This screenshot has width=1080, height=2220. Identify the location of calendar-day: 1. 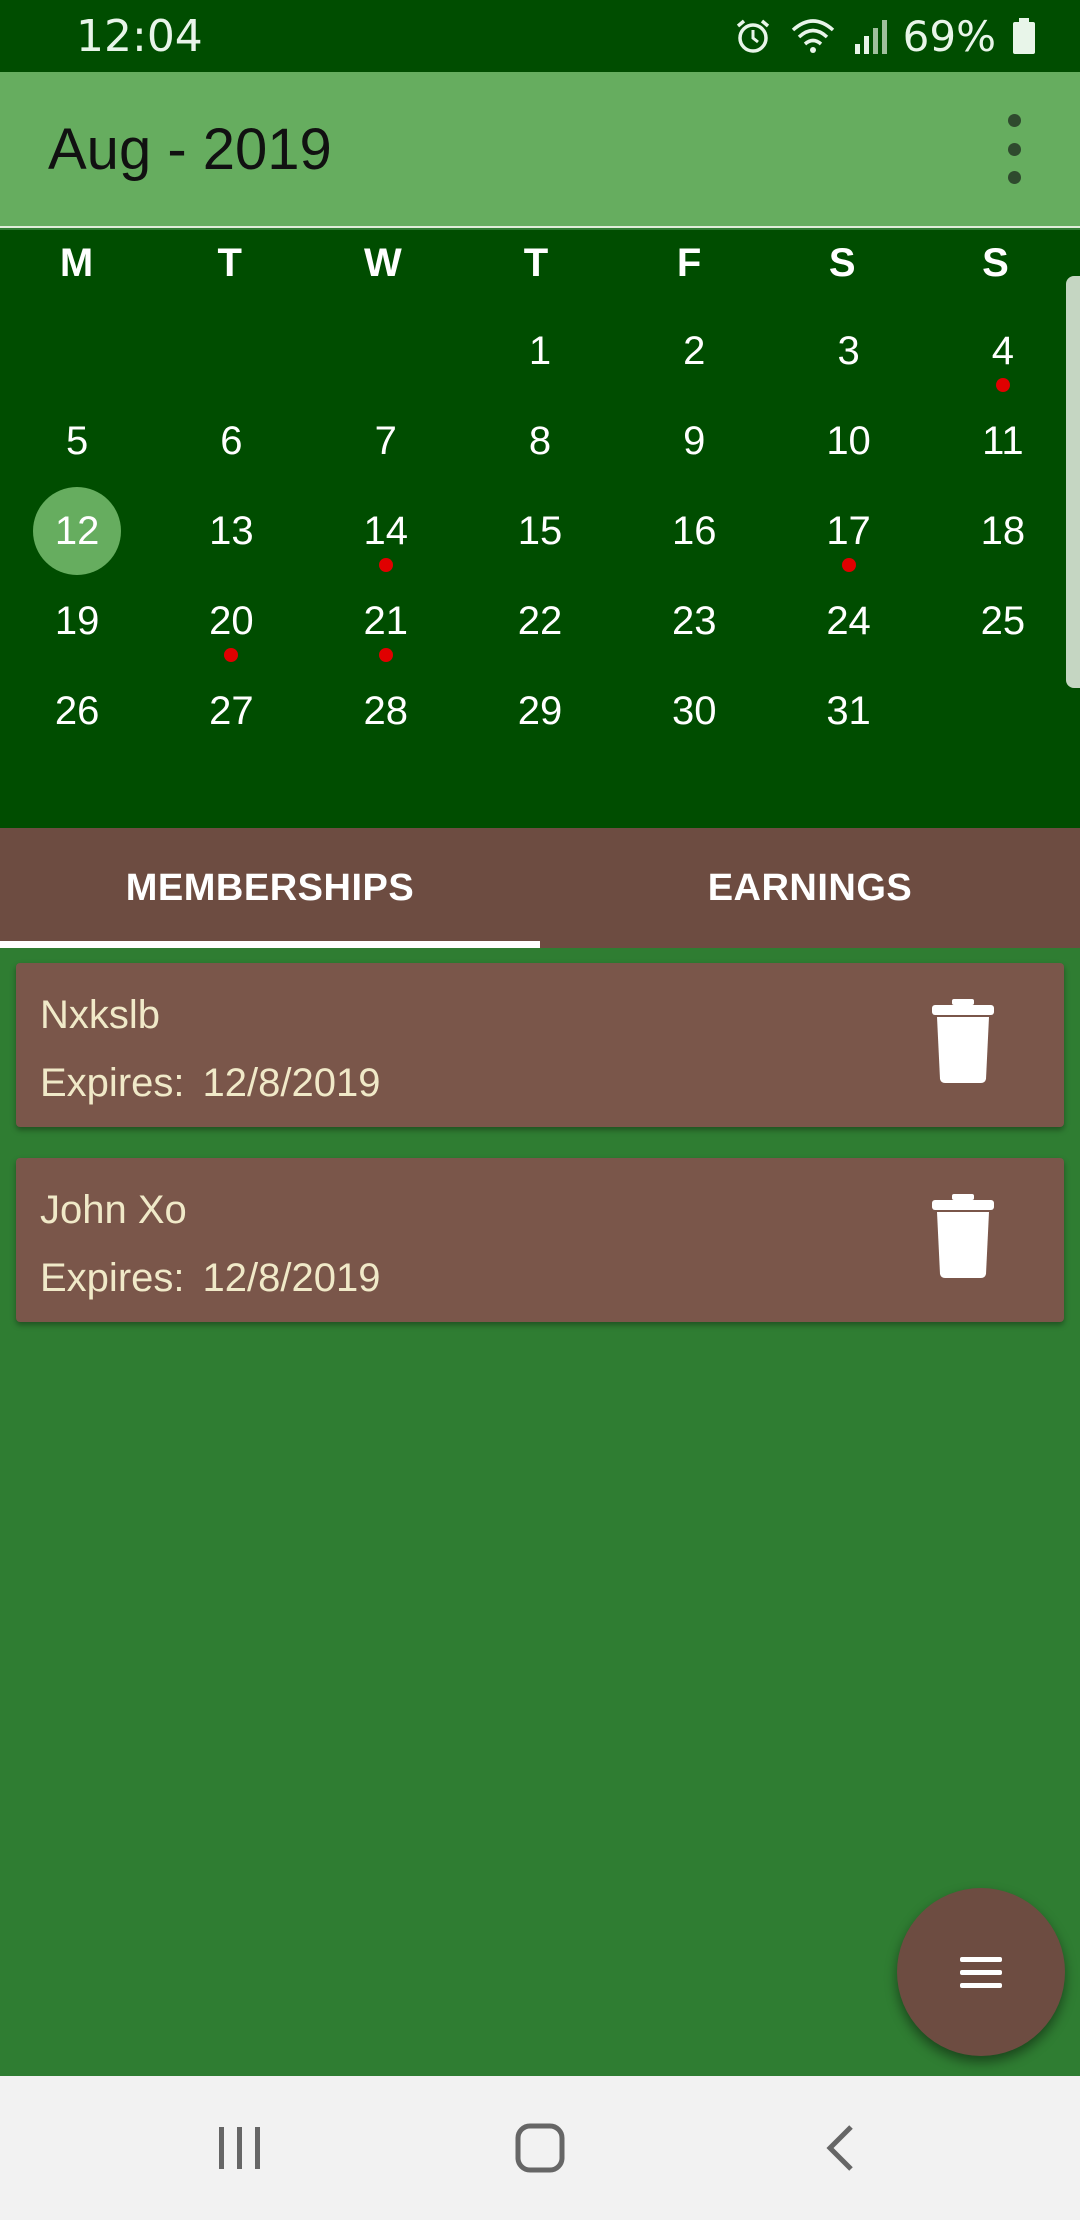
(540, 351).